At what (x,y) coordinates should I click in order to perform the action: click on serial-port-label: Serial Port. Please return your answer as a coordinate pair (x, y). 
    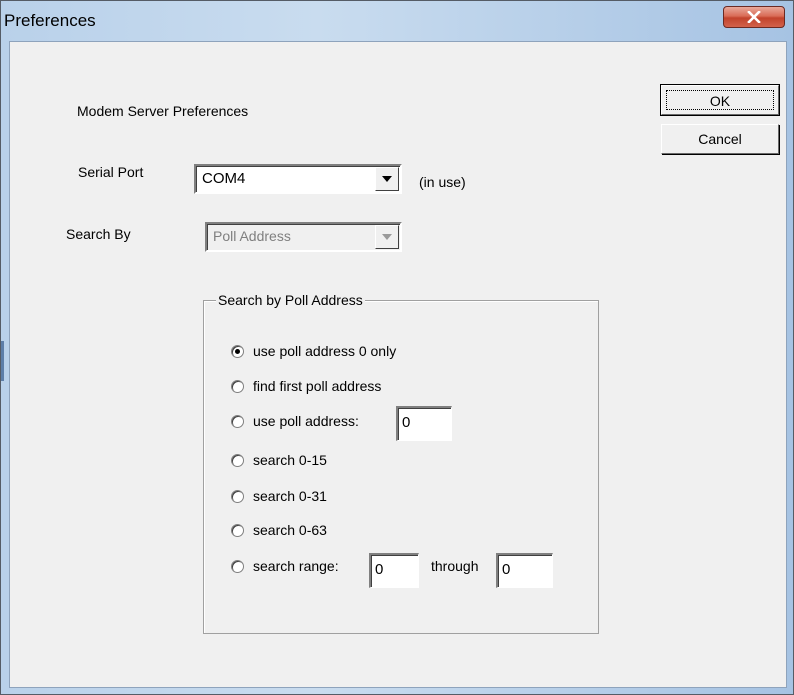
    Looking at the image, I should click on (111, 172).